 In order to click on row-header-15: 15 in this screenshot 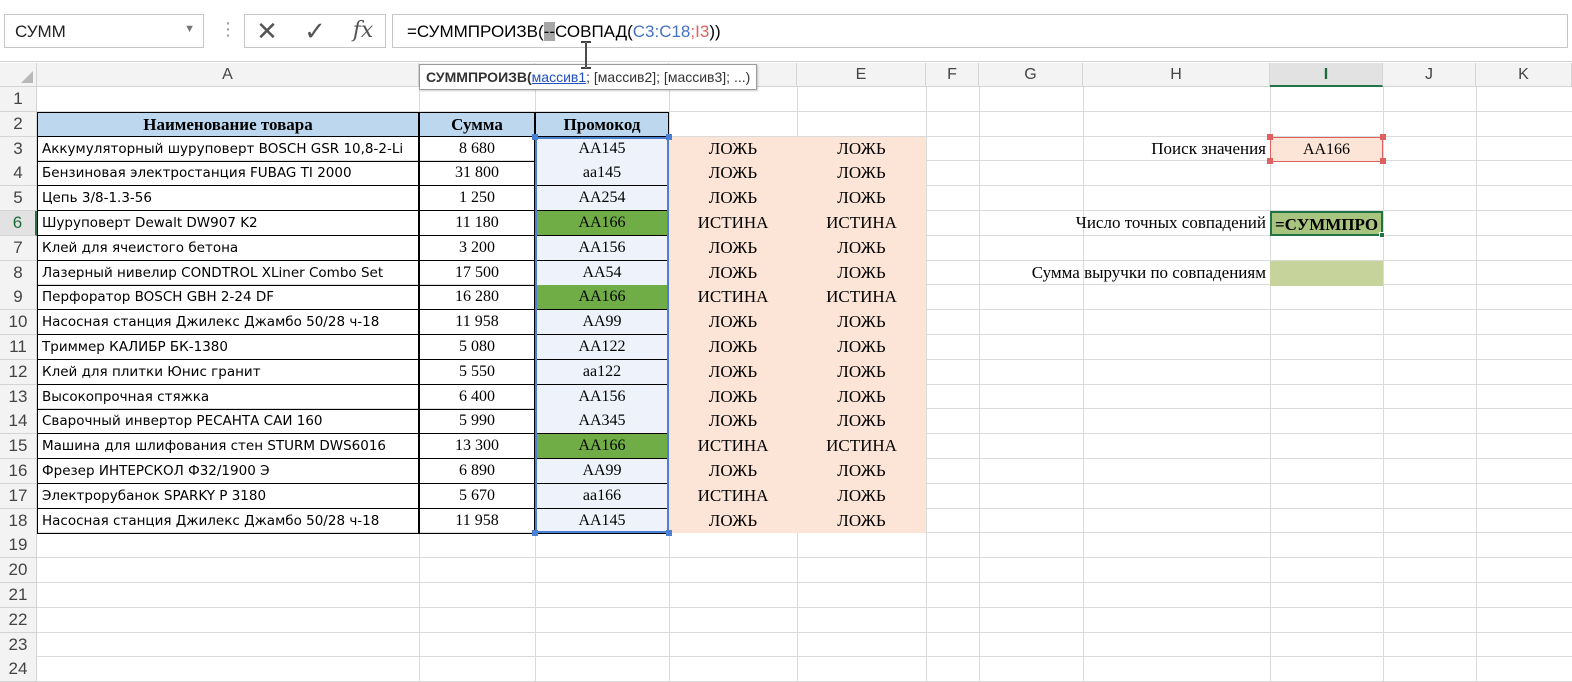, I will do `click(18, 447)`.